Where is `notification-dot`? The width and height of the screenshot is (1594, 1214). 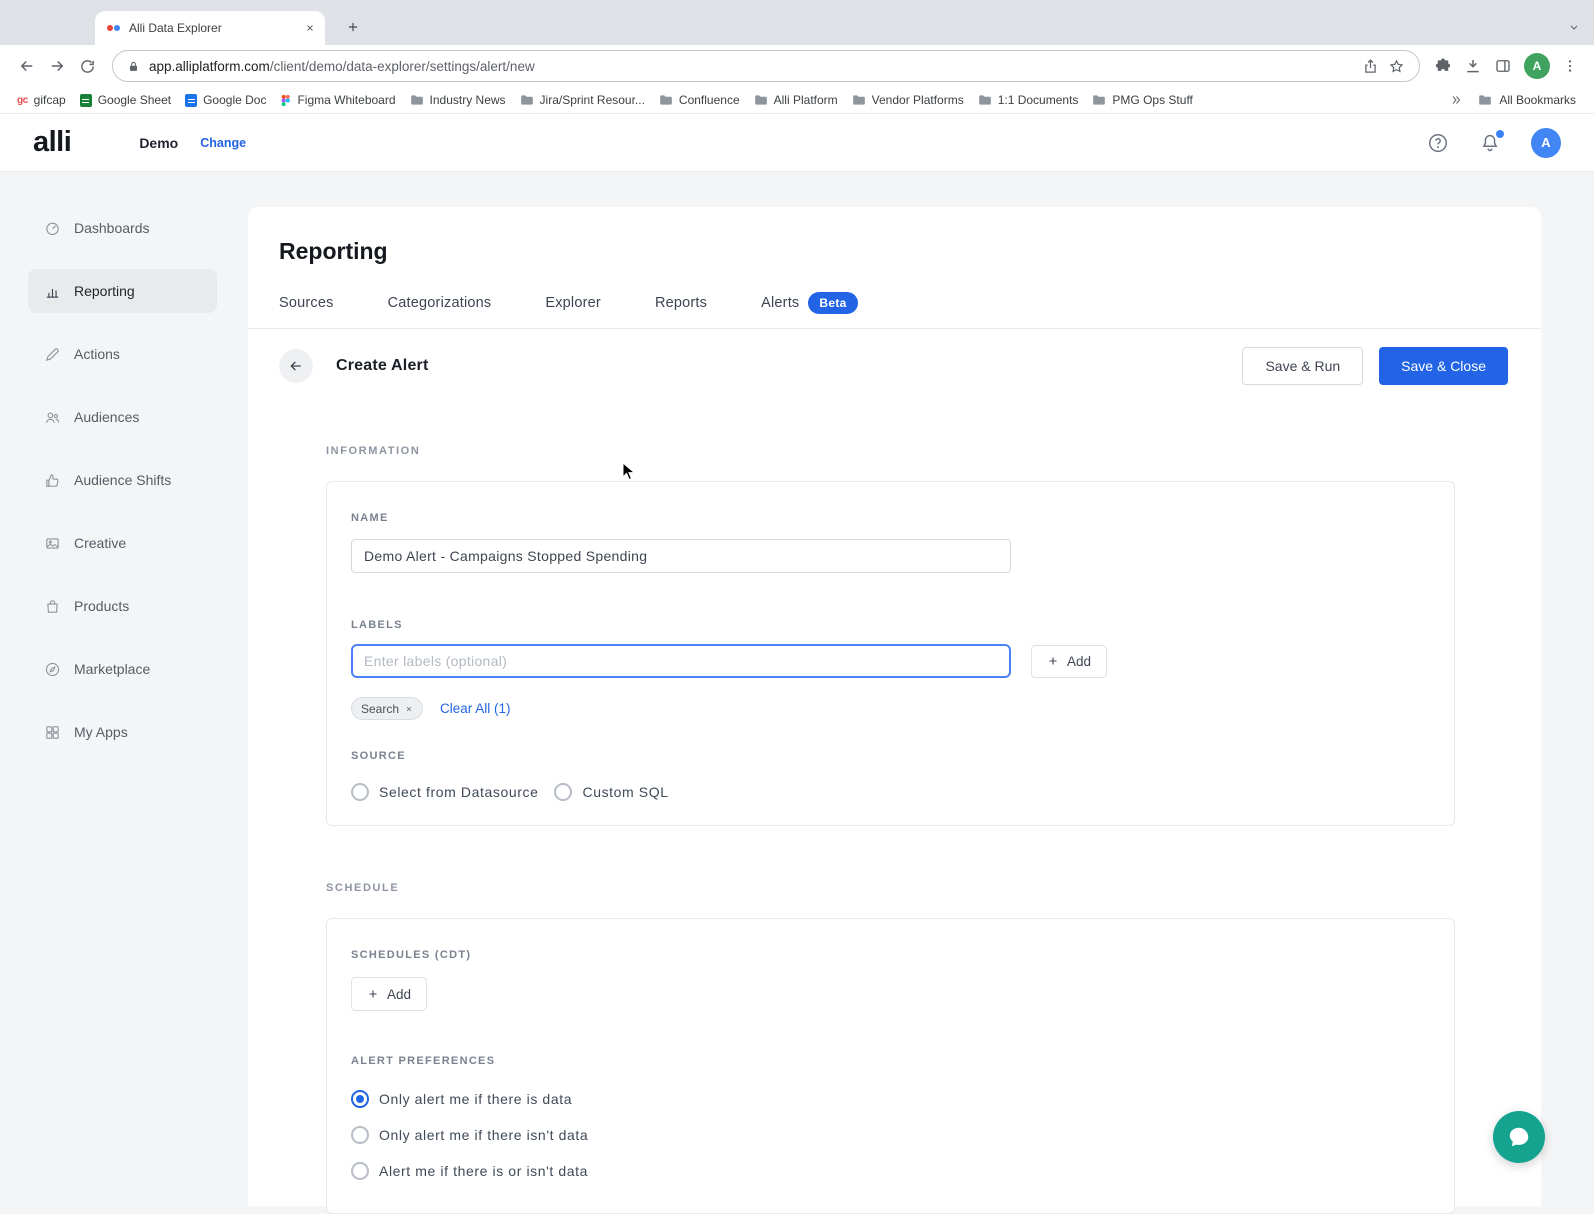 notification-dot is located at coordinates (1500, 133).